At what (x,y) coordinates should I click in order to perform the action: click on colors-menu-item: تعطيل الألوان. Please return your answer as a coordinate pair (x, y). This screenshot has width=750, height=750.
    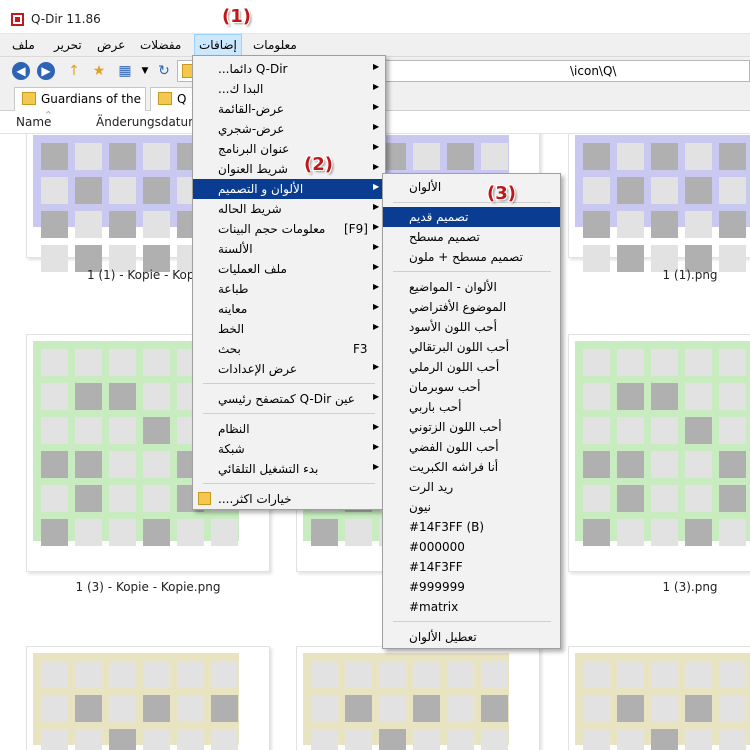
    Looking at the image, I should click on (471, 637).